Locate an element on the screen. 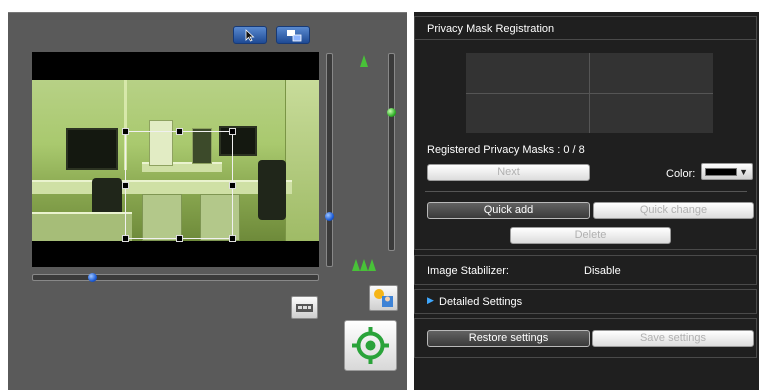 The height and width of the screenshot is (392, 759). triangle-right-icon: ▶ is located at coordinates (430, 300).